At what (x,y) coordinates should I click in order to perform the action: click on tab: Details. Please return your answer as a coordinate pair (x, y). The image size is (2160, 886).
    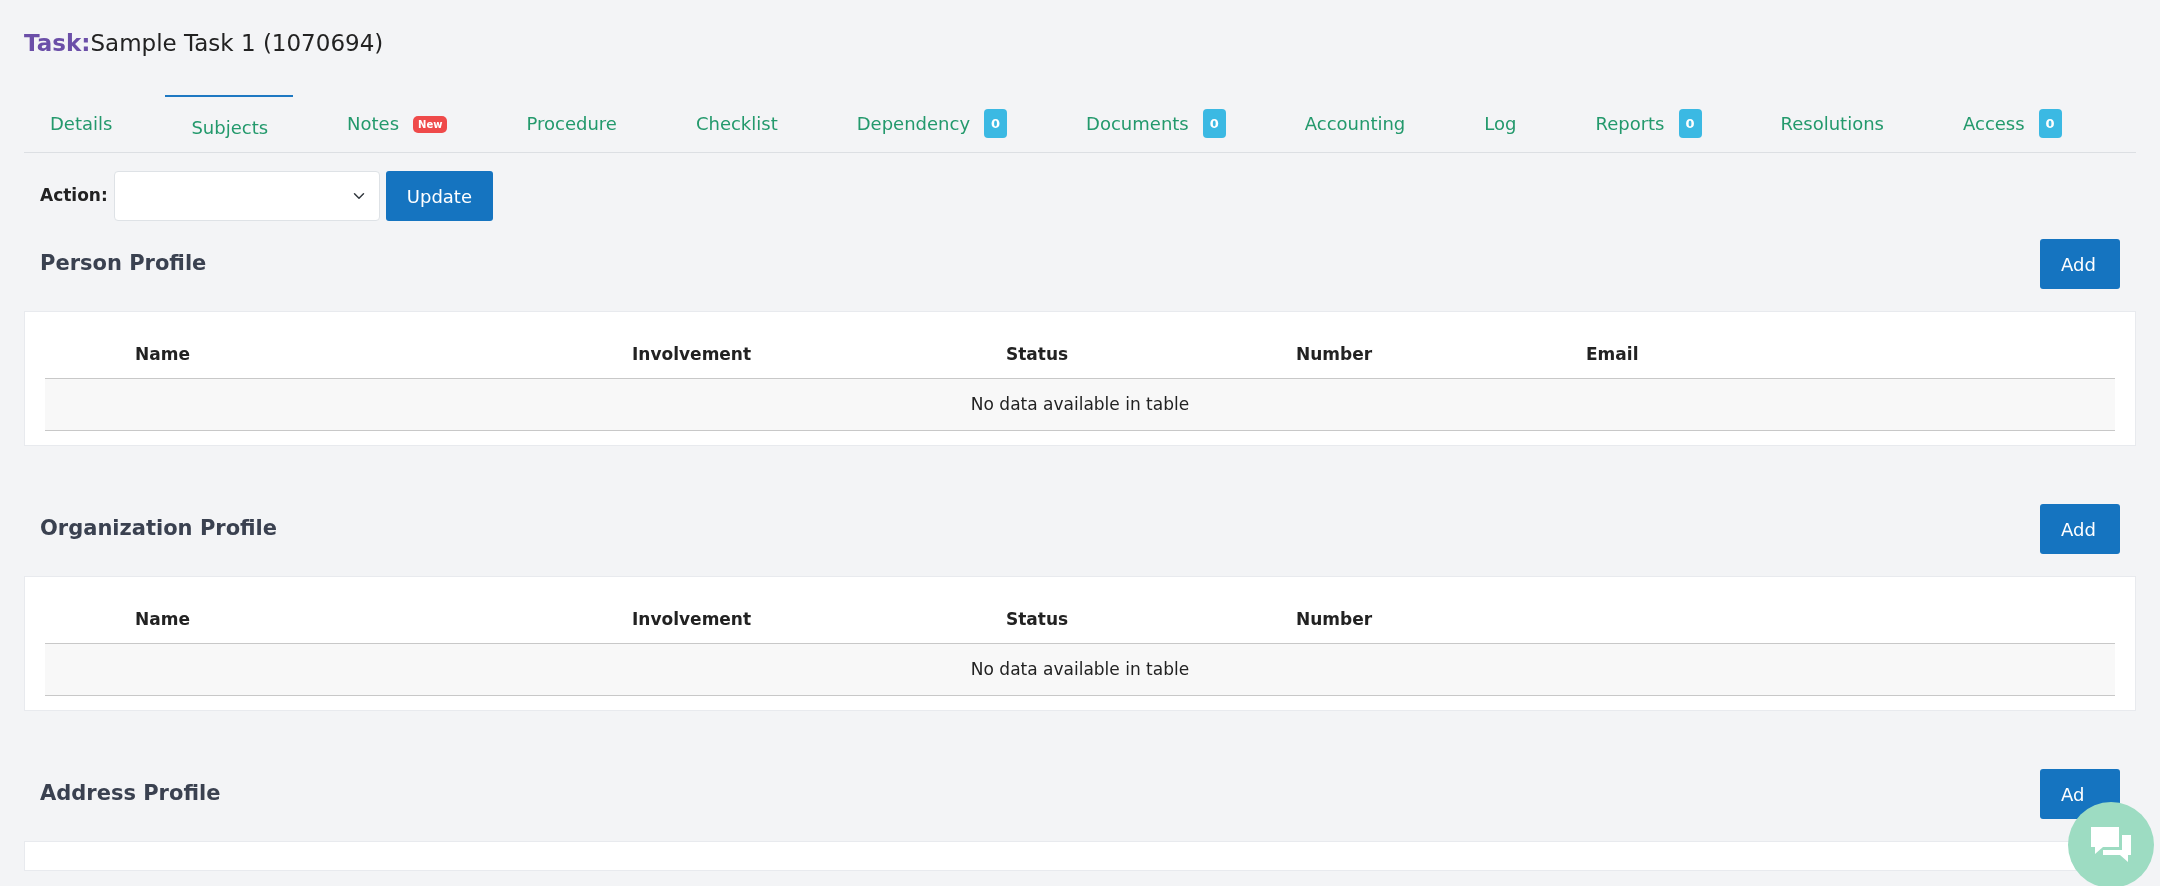
    Looking at the image, I should click on (81, 123).